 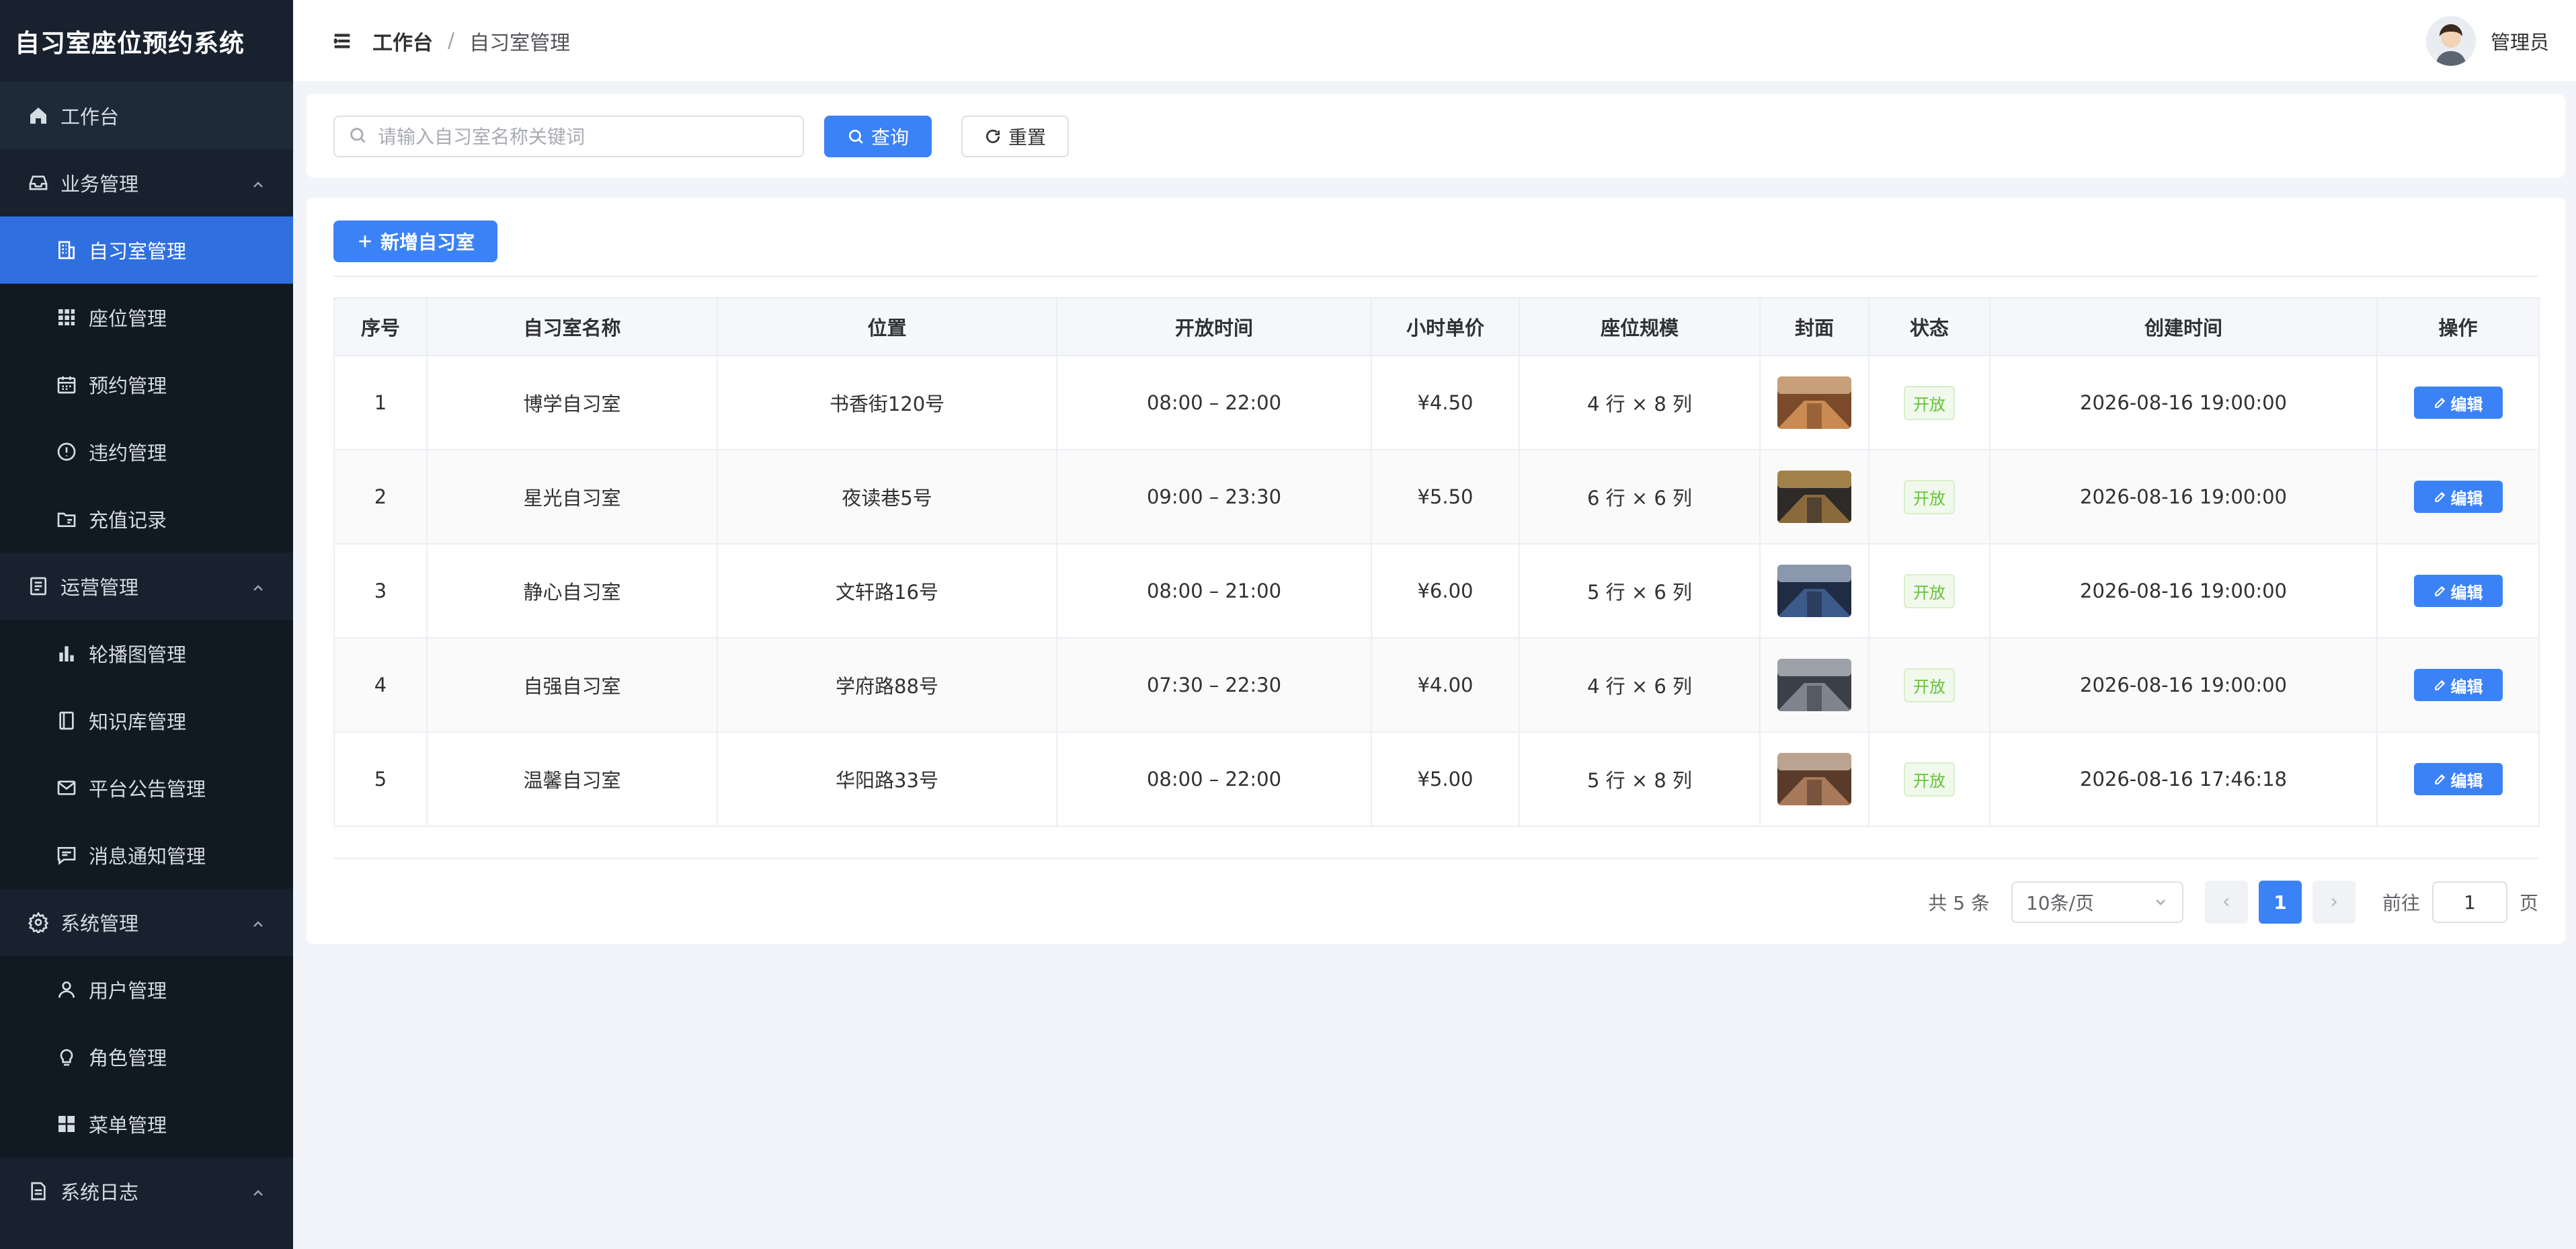 I want to click on prev-page-button, so click(x=2226, y=902).